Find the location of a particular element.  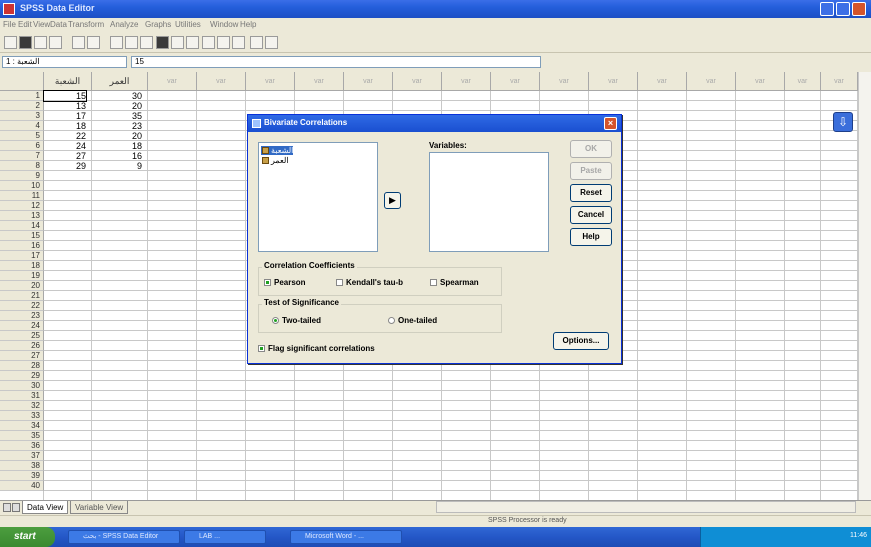

spearman-checkbox: Spearman is located at coordinates (454, 283).